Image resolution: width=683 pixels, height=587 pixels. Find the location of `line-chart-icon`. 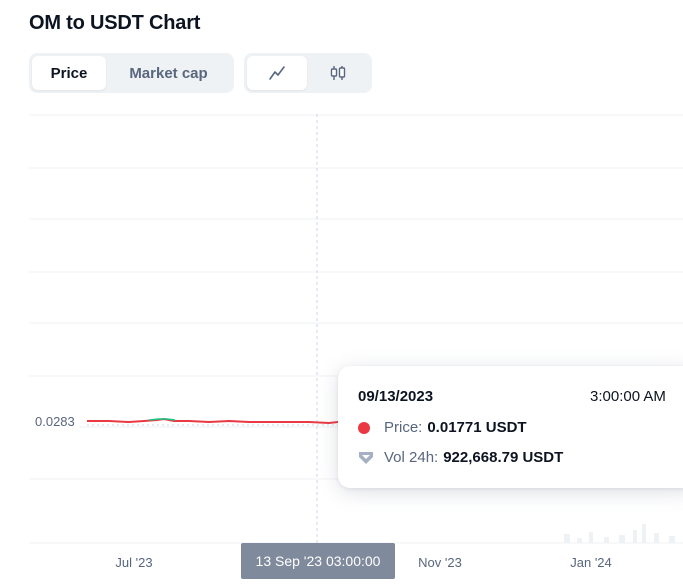

line-chart-icon is located at coordinates (277, 73).